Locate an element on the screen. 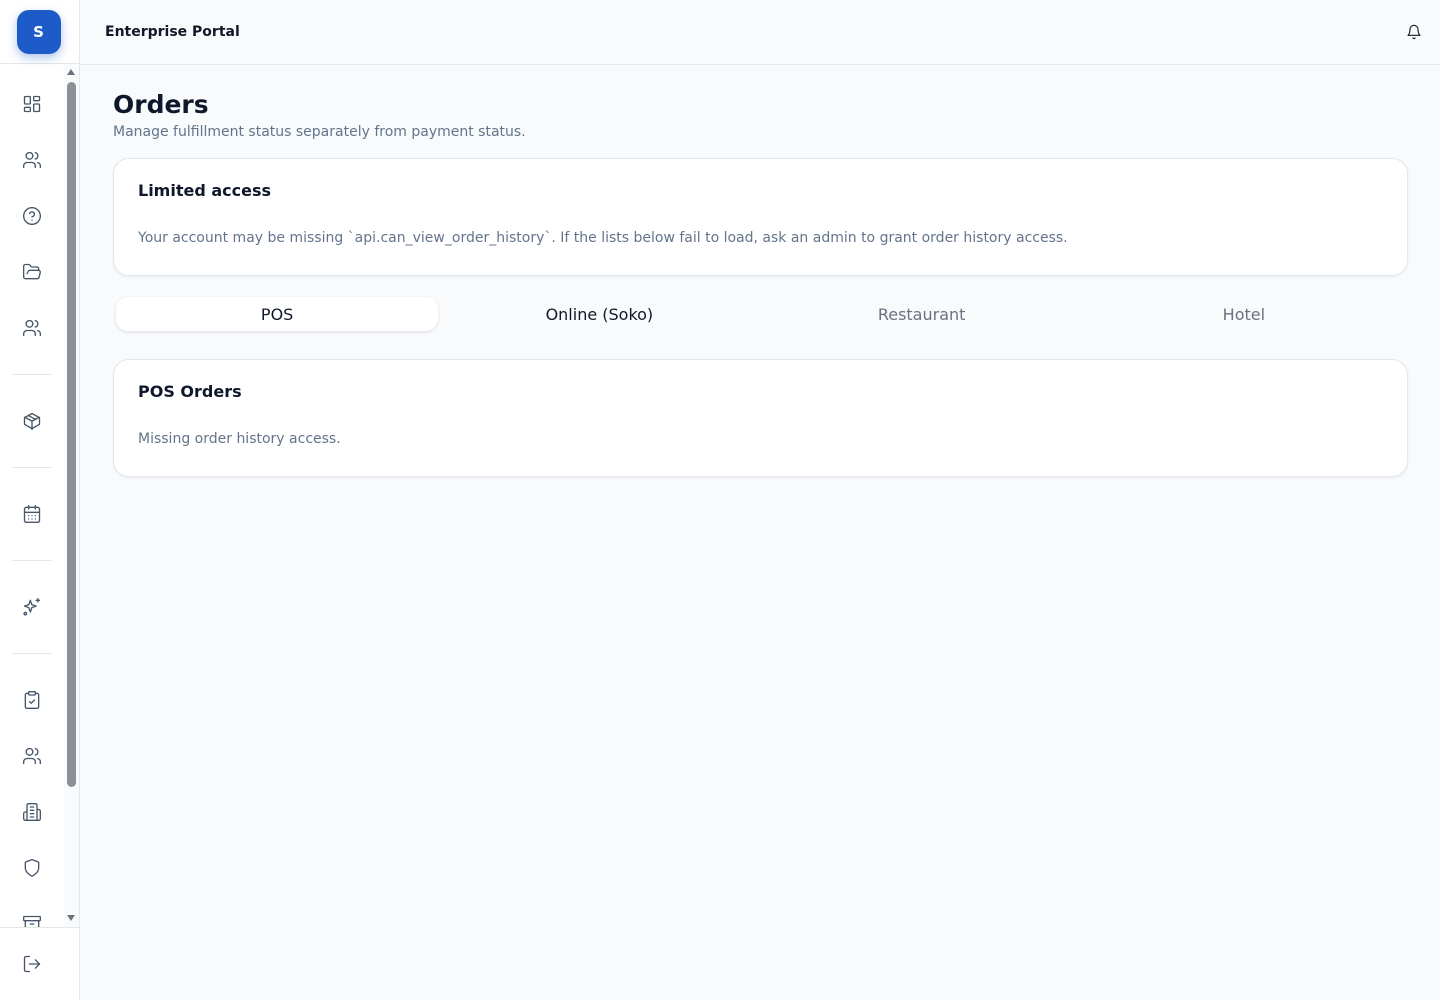 The height and width of the screenshot is (1000, 1440). sidebar-item-users is located at coordinates (32, 160).